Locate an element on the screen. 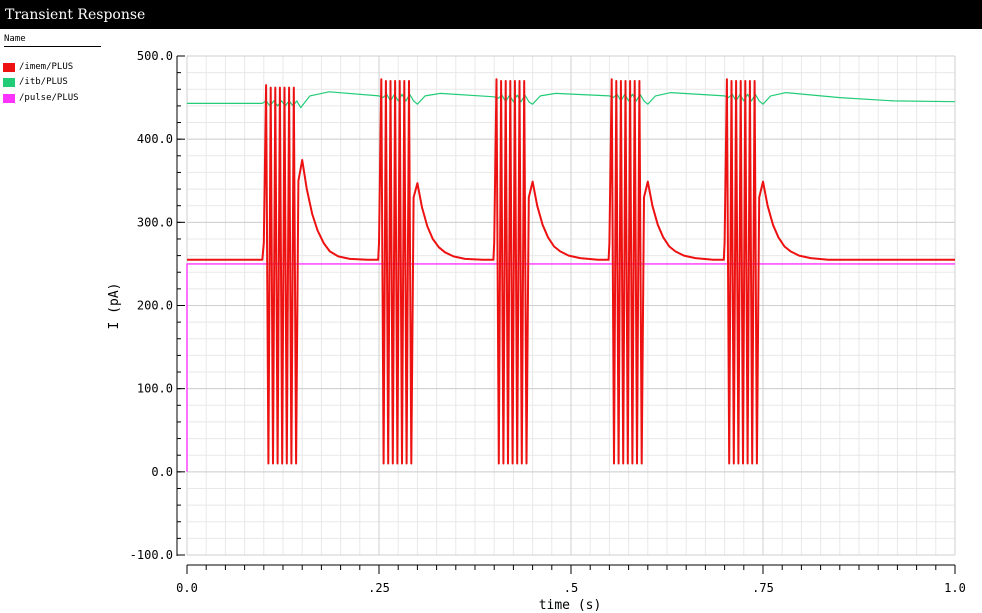 The image size is (982, 613). y-axis-label: I (pA) is located at coordinates (114, 306).